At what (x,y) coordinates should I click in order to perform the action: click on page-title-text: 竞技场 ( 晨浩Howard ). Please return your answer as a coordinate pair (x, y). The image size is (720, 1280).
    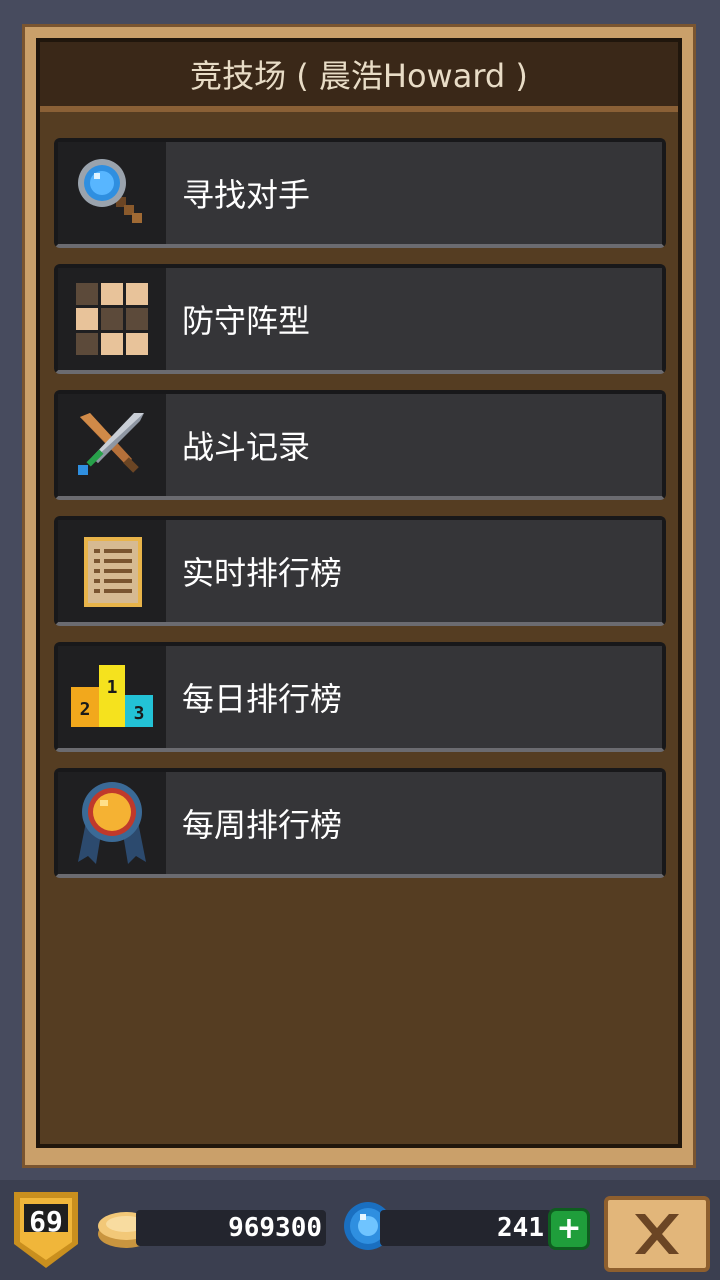
    Looking at the image, I should click on (359, 76).